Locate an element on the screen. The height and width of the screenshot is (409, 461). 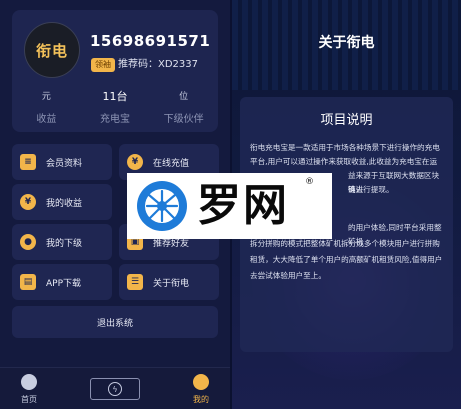
my-subordinates-button: ● 我的下级 is located at coordinates (62, 242).